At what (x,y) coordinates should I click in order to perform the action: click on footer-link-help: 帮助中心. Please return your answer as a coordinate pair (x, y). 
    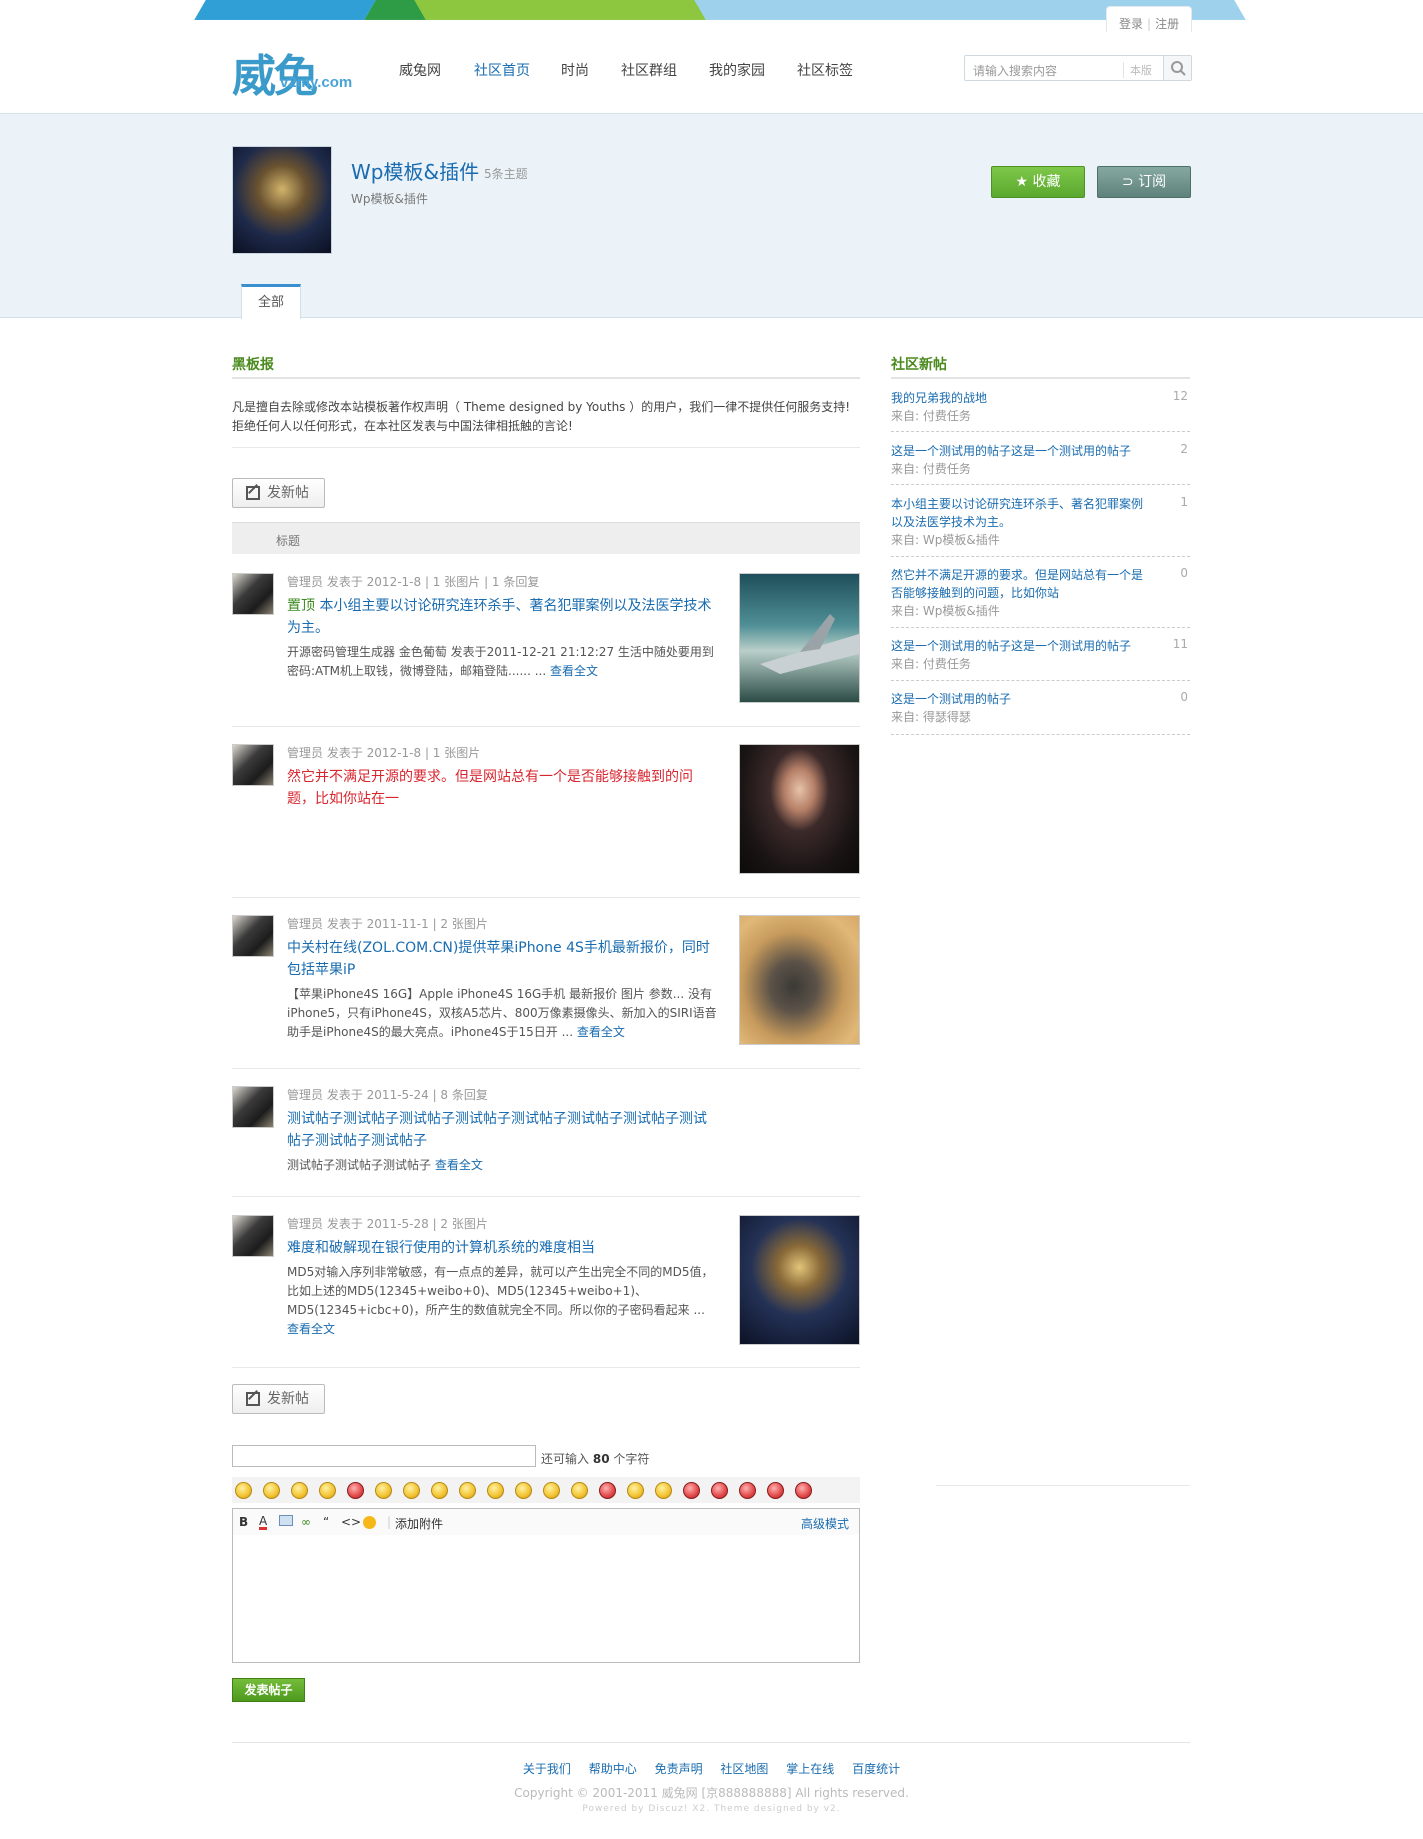
    Looking at the image, I should click on (613, 1769).